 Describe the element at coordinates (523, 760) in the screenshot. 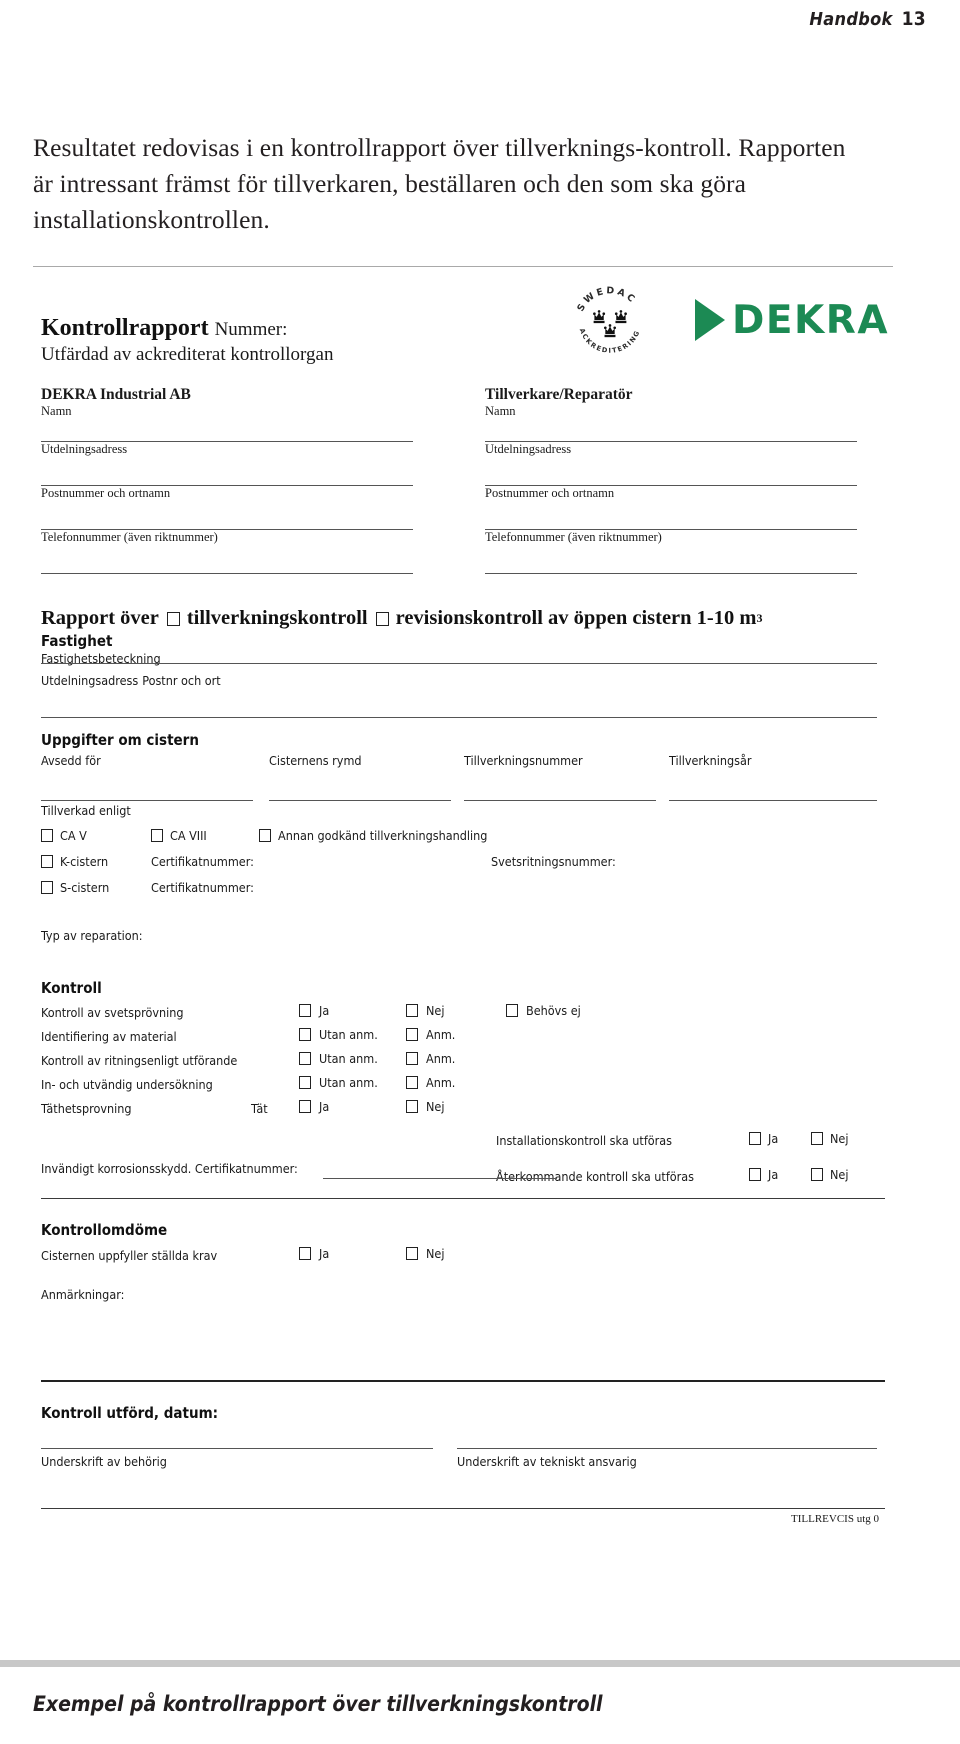

I see `cistern-col-label-tillverkningsnummer: Tillverkningsnummer` at that location.